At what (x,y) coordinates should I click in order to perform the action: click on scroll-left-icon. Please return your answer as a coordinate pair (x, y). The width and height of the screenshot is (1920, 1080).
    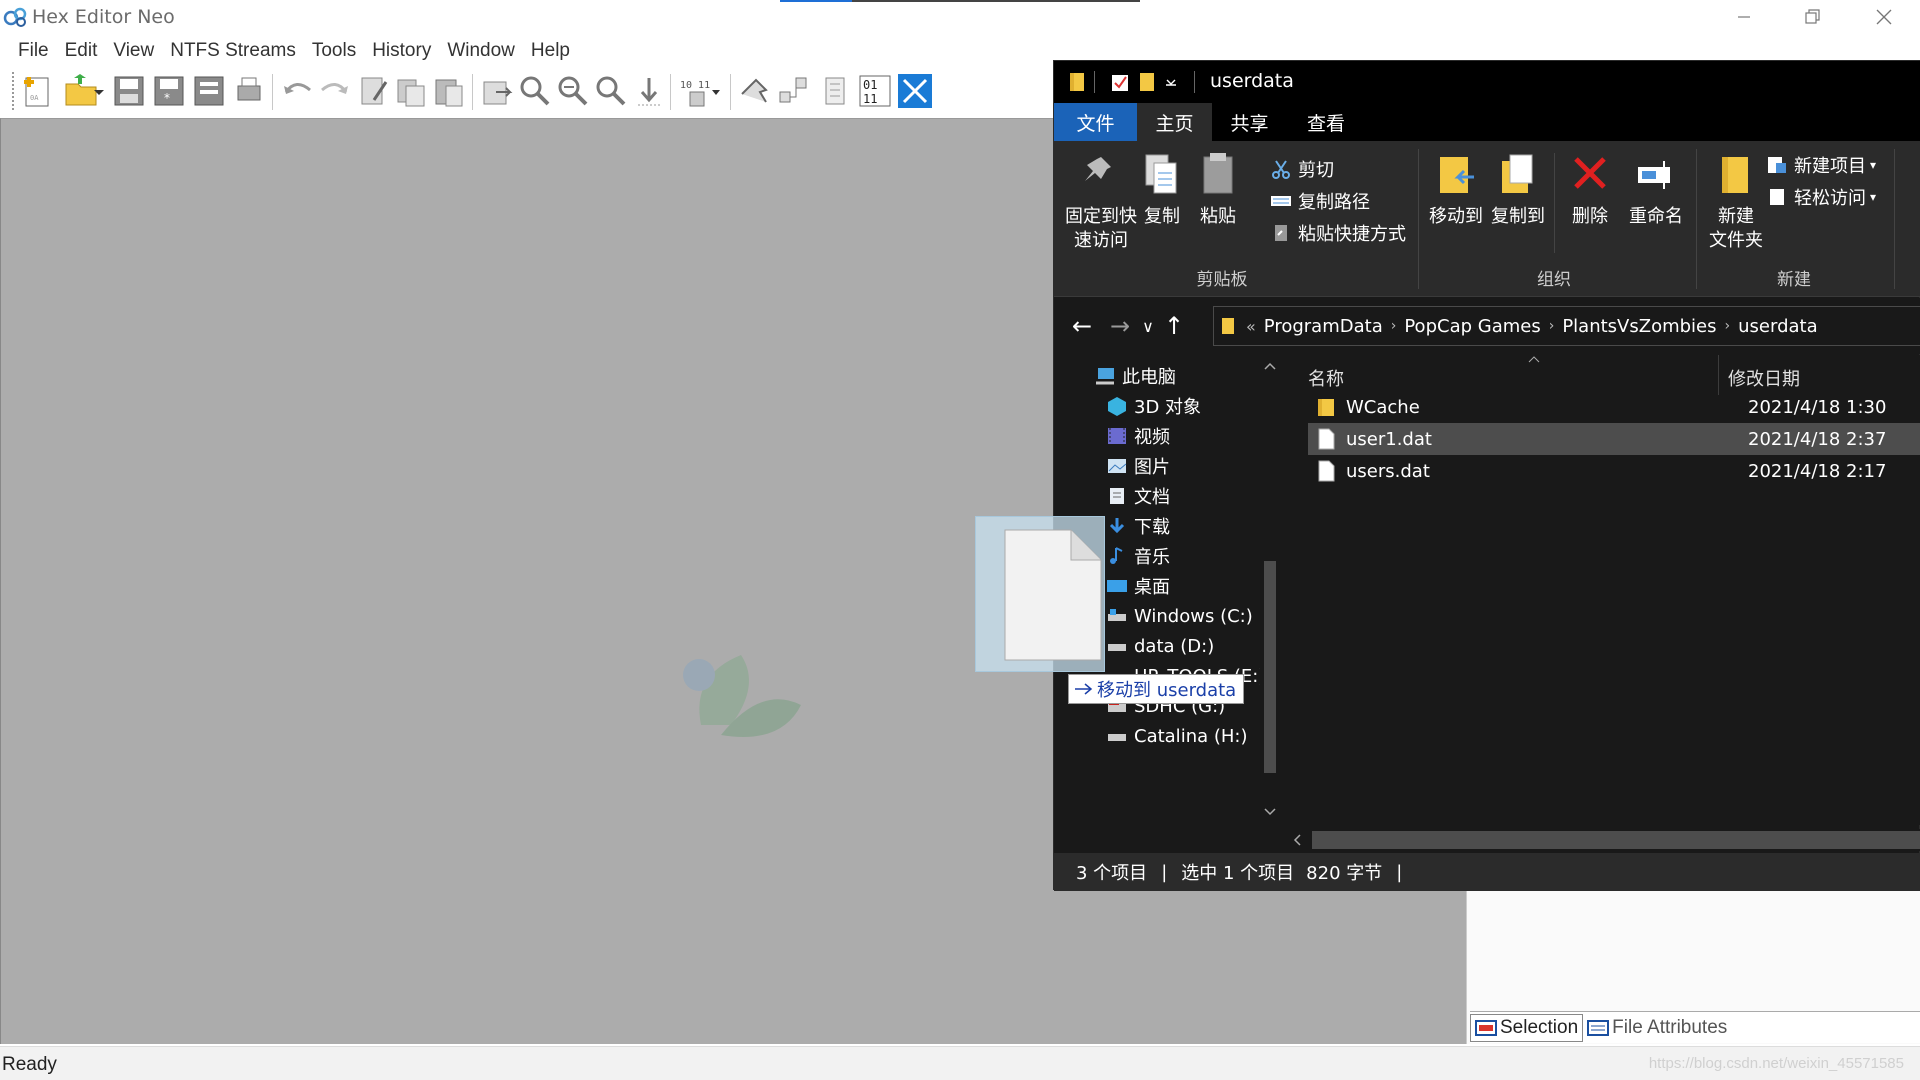
    Looking at the image, I should click on (1297, 840).